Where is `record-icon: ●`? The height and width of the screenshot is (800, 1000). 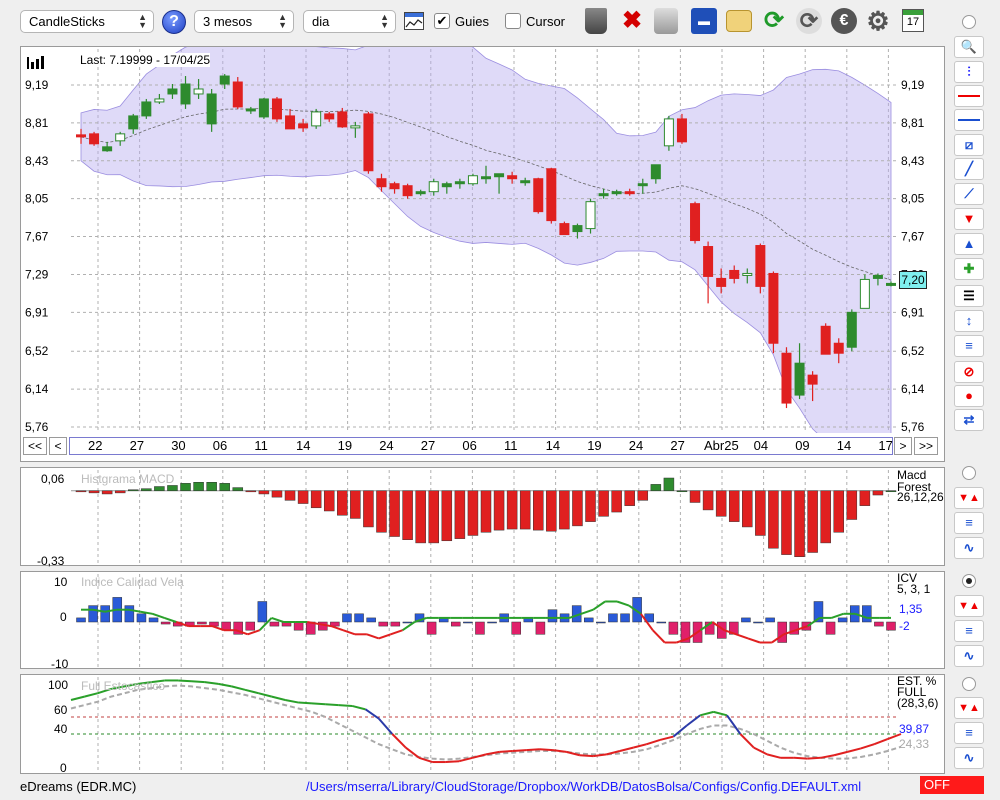 record-icon: ● is located at coordinates (969, 396).